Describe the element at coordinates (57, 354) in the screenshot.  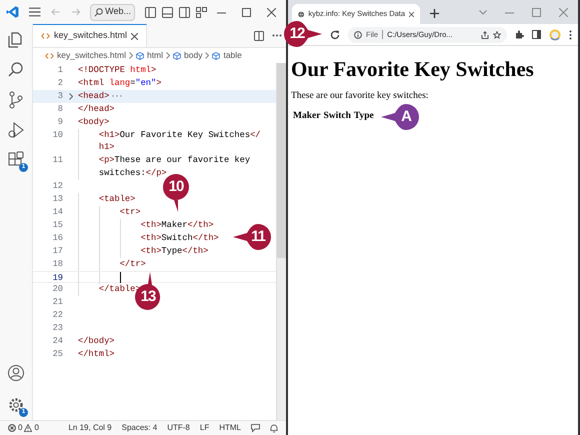
I see `line-number: 25` at that location.